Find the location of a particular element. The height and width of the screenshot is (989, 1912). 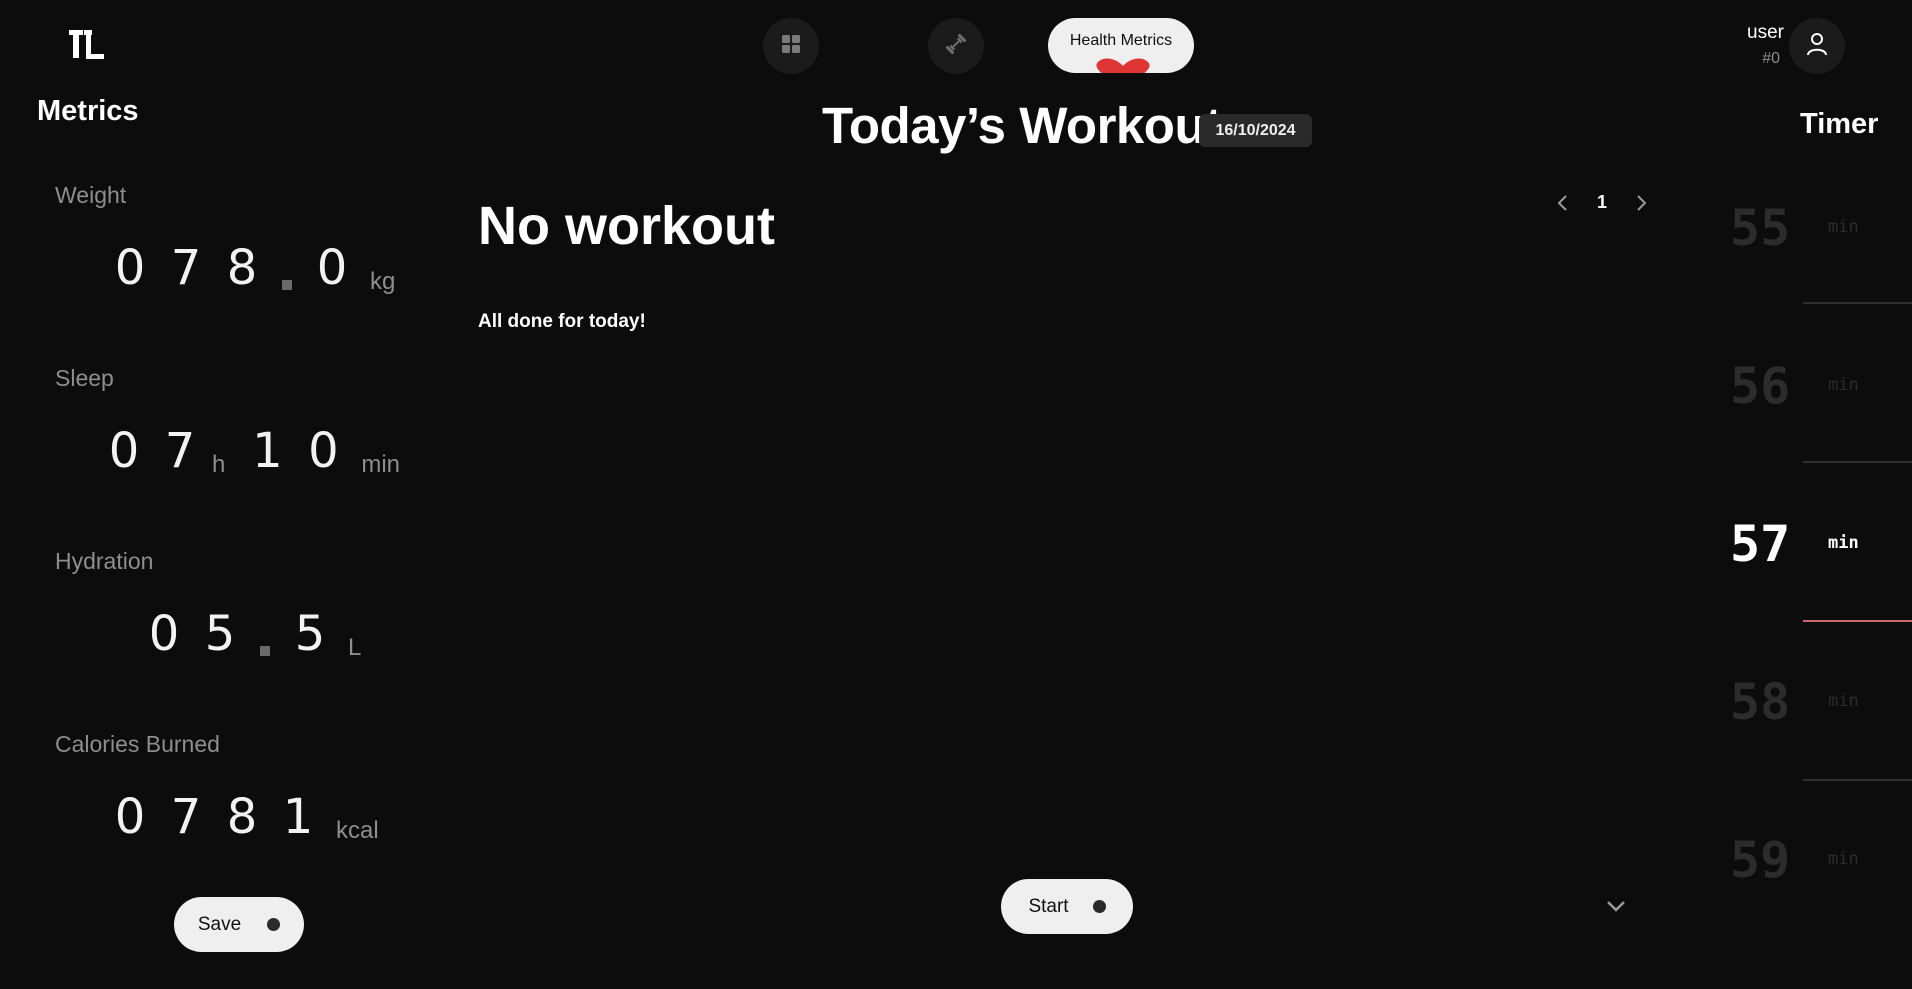

user-id: #0 is located at coordinates (1771, 58).